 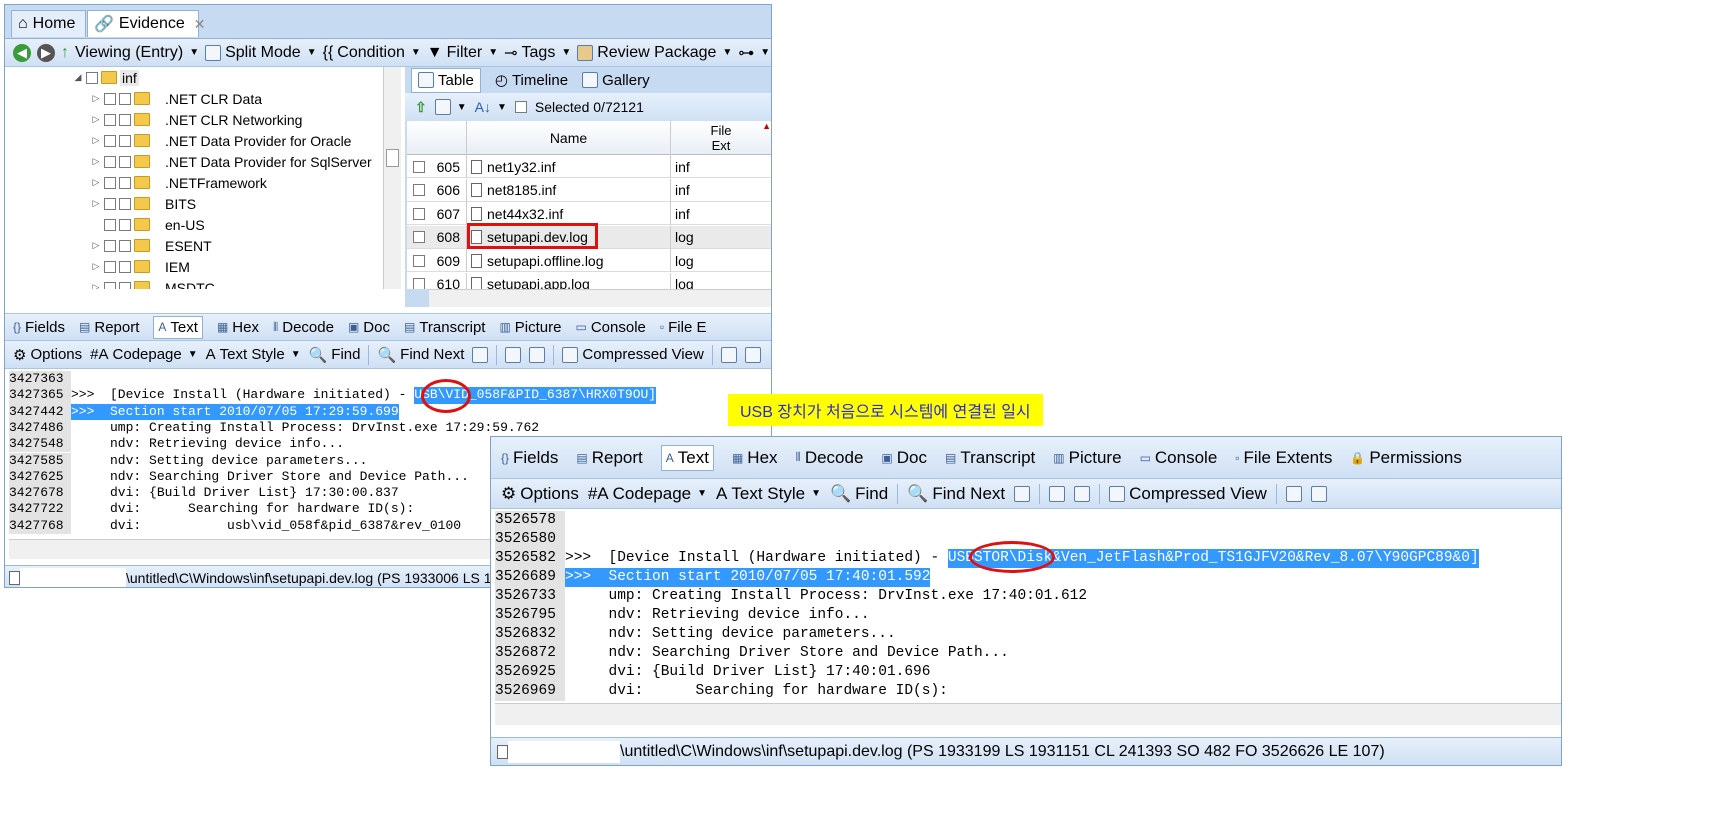 What do you see at coordinates (520, 107) in the screenshot?
I see `select-all-checkbox` at bounding box center [520, 107].